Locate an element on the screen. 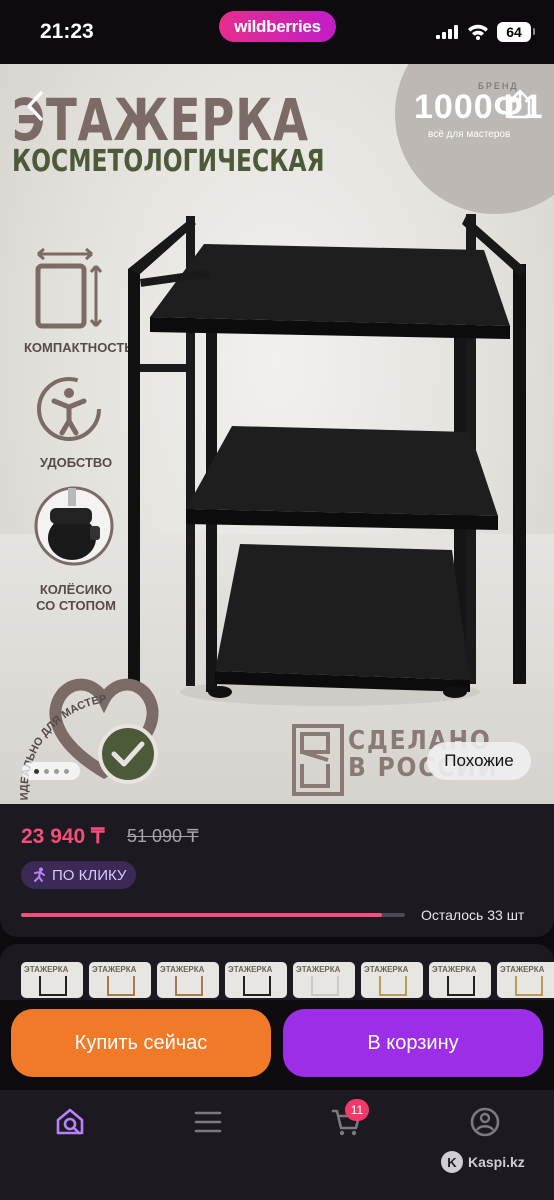 The width and height of the screenshot is (554, 1200). curved-caption: ИДЕАЛЬНО ДЛЯ МАСТЕРОВ is located at coordinates (57, 746).